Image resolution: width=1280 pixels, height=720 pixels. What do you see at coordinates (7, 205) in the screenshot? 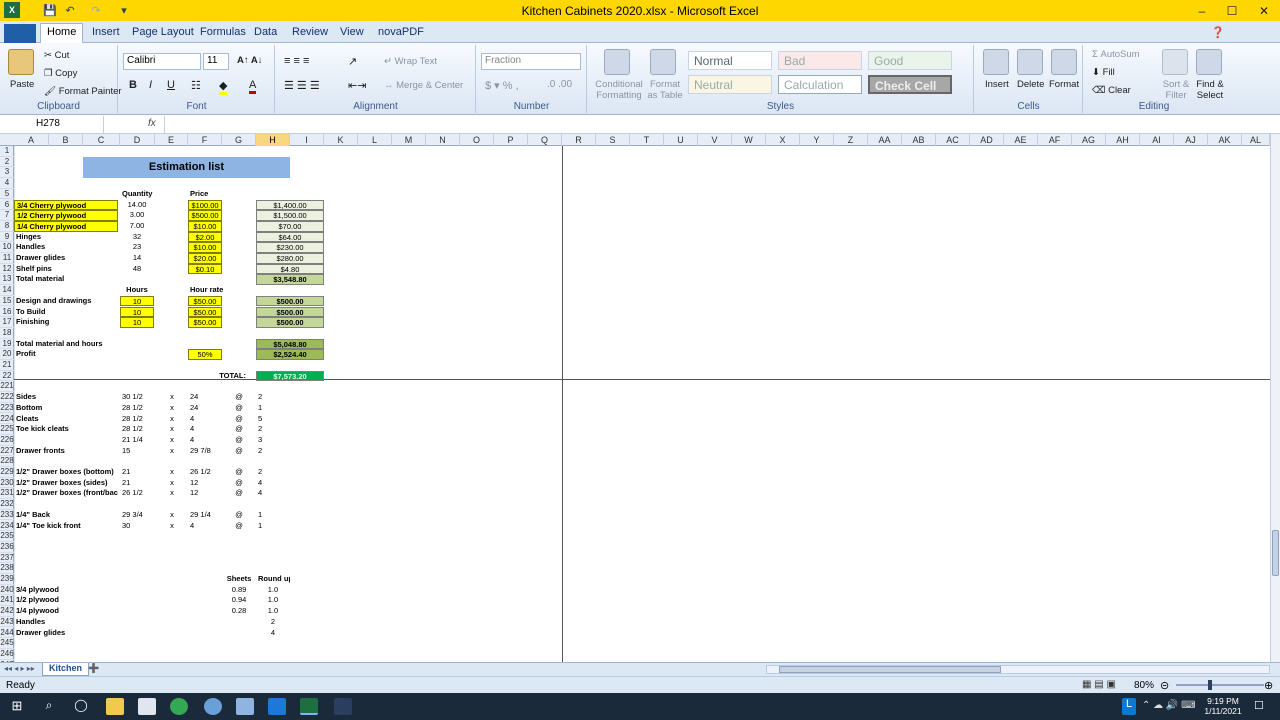
I see `row-header-6: 6` at bounding box center [7, 205].